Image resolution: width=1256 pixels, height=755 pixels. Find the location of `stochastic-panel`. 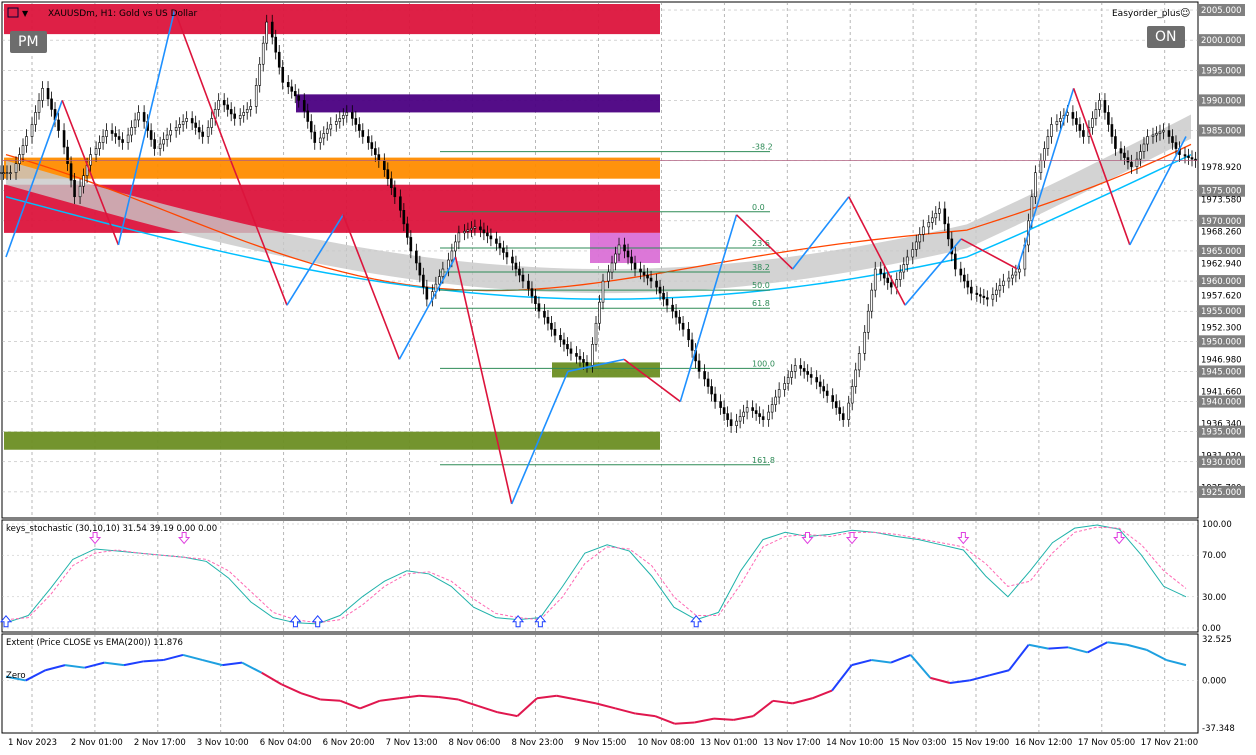

stochastic-panel is located at coordinates (600, 576).